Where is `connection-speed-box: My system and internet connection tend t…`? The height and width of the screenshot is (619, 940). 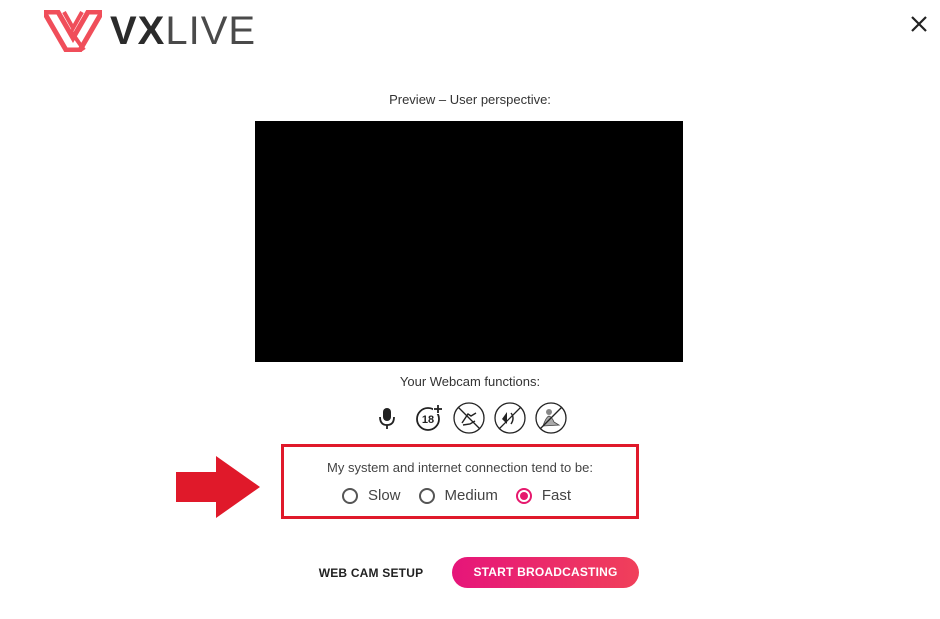
connection-speed-box: My system and internet connection tend t… is located at coordinates (460, 481).